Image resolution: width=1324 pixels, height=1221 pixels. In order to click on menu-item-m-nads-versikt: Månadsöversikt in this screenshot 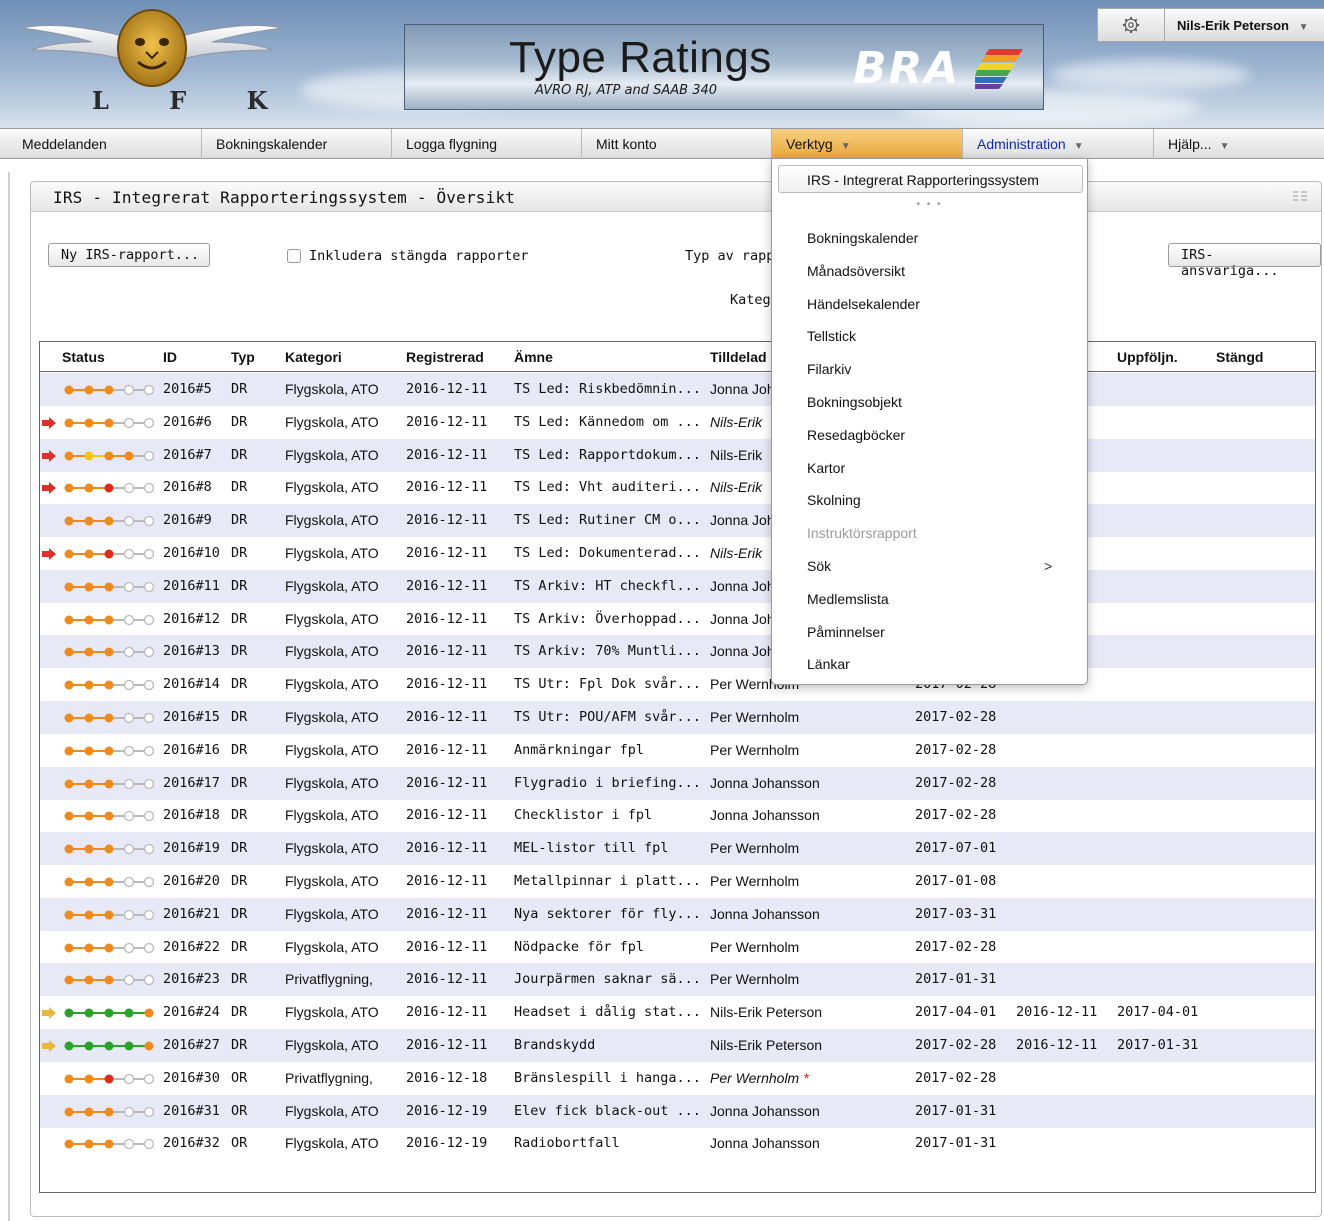, I will do `click(856, 271)`.